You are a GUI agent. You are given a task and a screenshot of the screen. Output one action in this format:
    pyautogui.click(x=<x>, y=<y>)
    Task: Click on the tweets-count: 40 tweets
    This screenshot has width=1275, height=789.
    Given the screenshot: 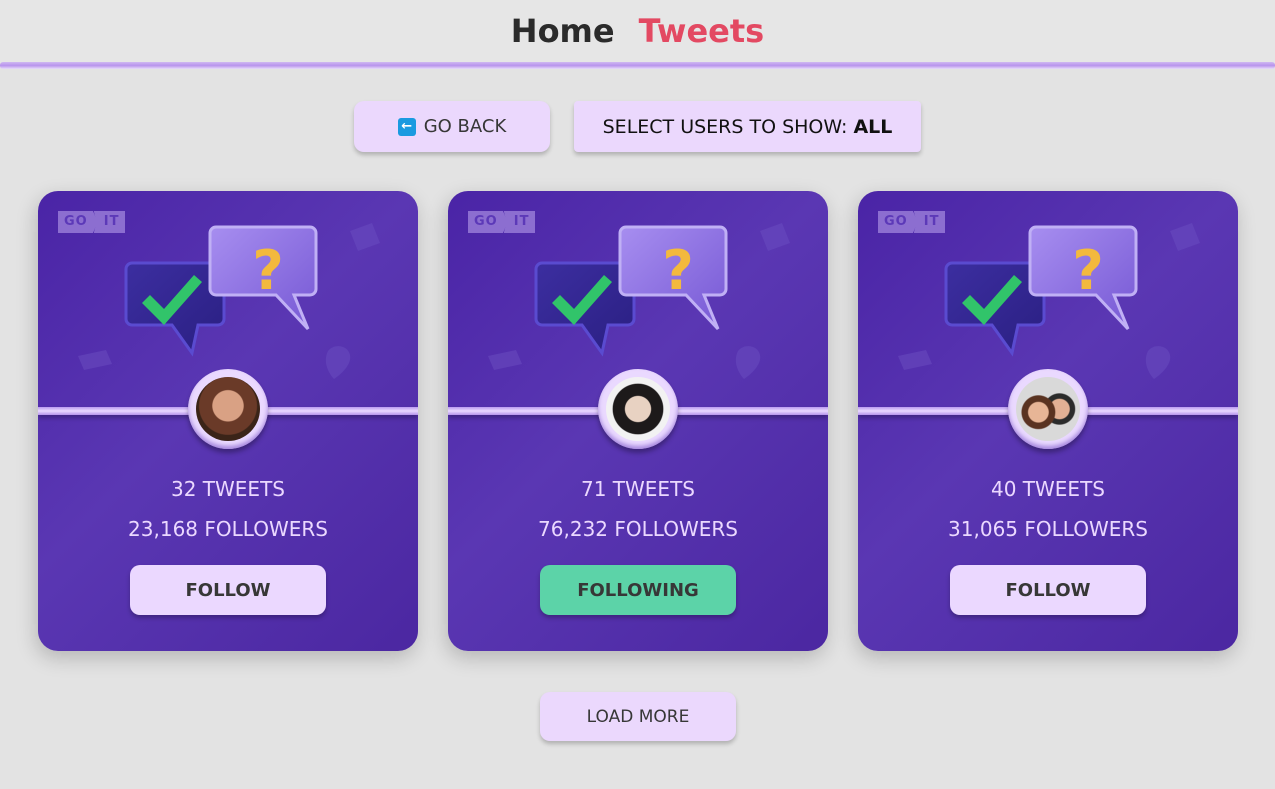 What is the action you would take?
    pyautogui.click(x=1048, y=489)
    